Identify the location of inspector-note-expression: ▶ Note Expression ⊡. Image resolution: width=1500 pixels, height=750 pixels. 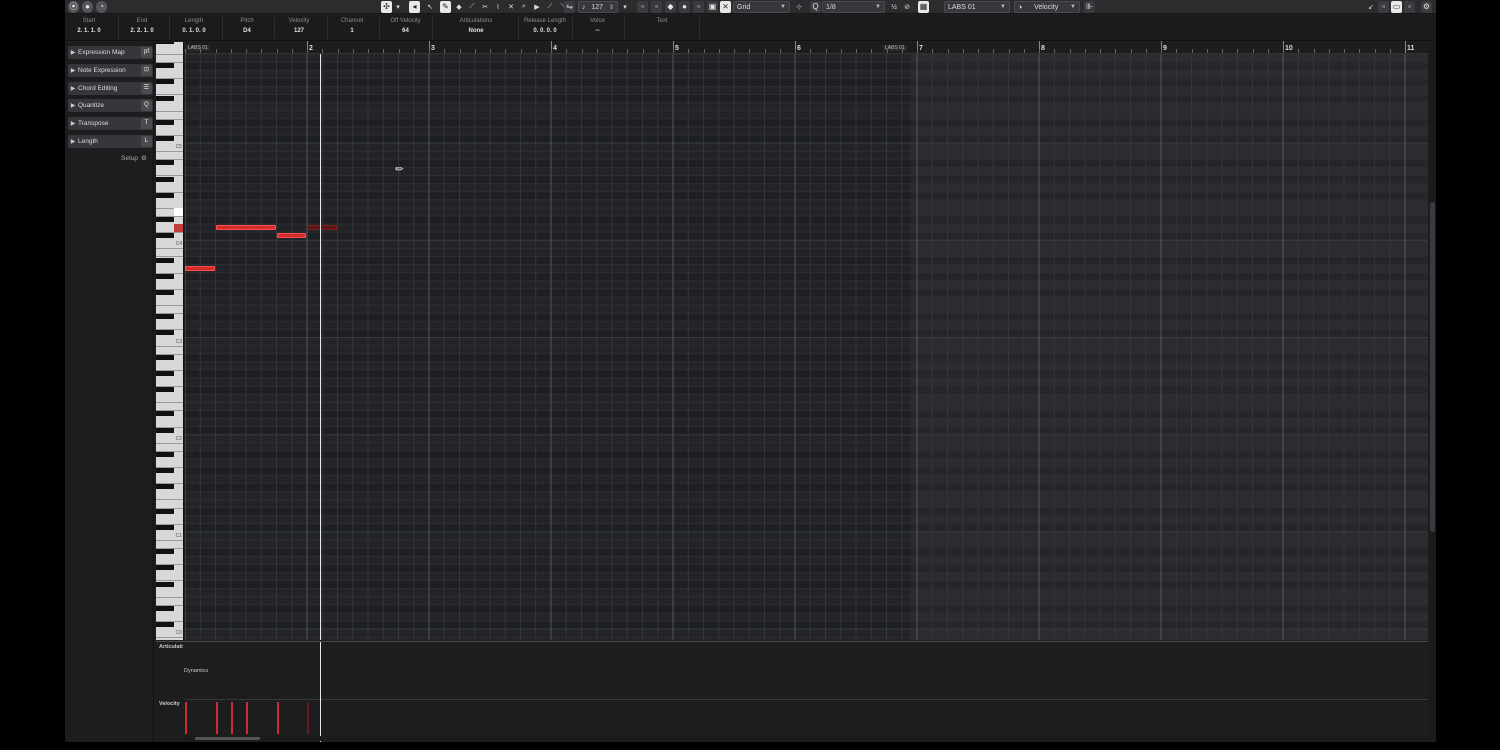
(110, 70).